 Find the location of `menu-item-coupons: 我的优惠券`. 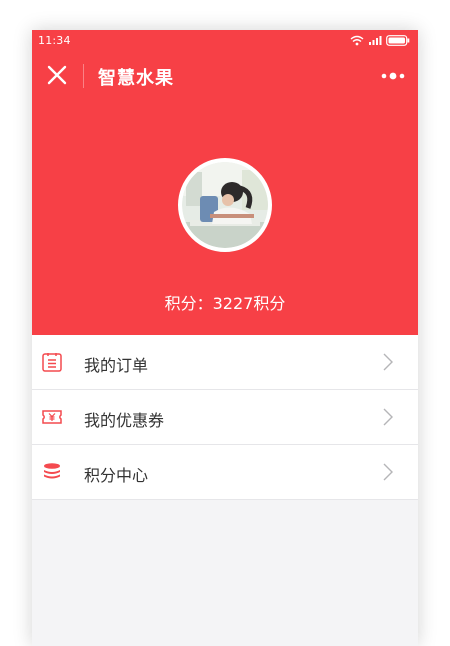

menu-item-coupons: 我的优惠券 is located at coordinates (225, 417).